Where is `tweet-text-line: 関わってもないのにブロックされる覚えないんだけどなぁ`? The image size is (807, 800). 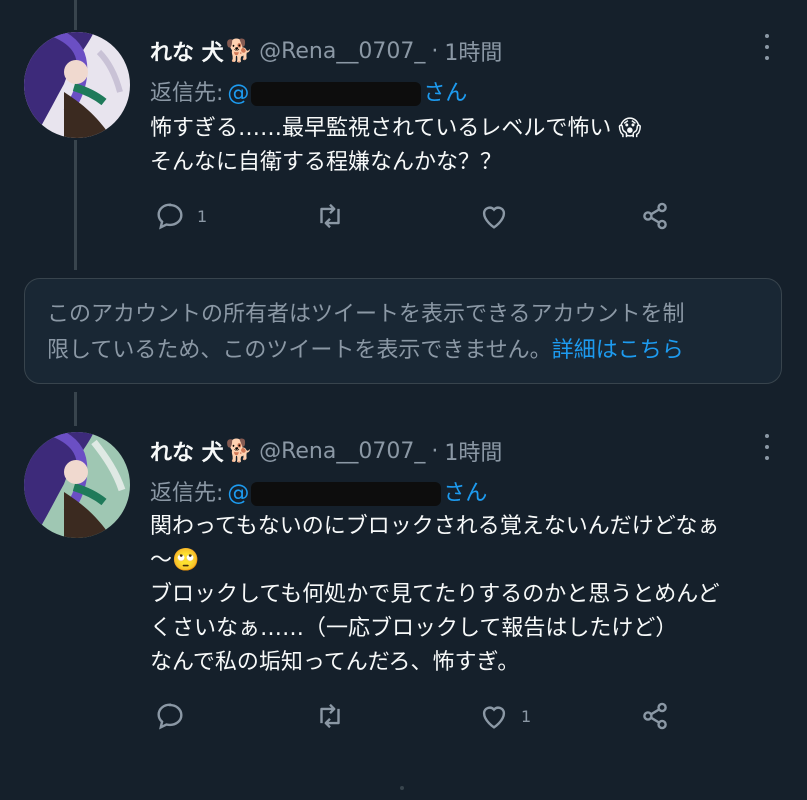
tweet-text-line: 関わってもないのにブロックされる覚えないんだけどなぁ is located at coordinates (435, 526).